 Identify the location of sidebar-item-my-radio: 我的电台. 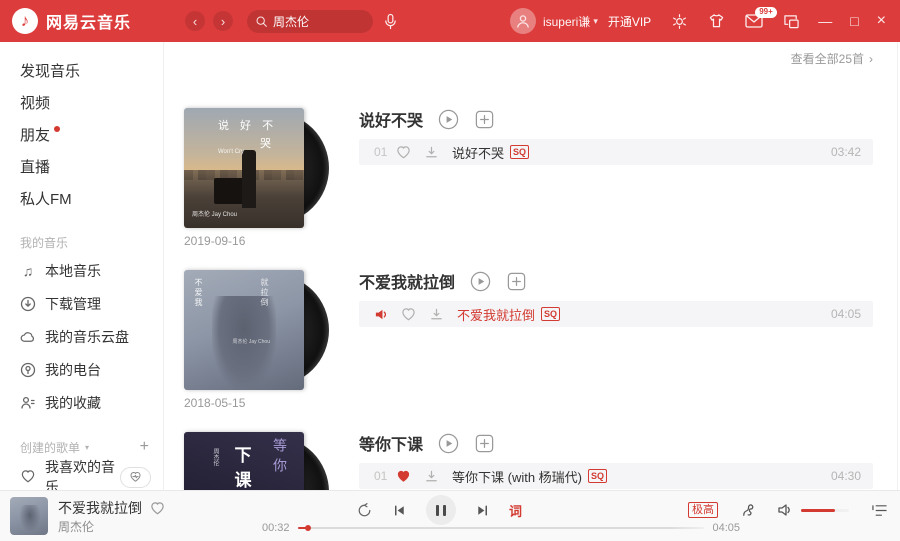
(81, 369).